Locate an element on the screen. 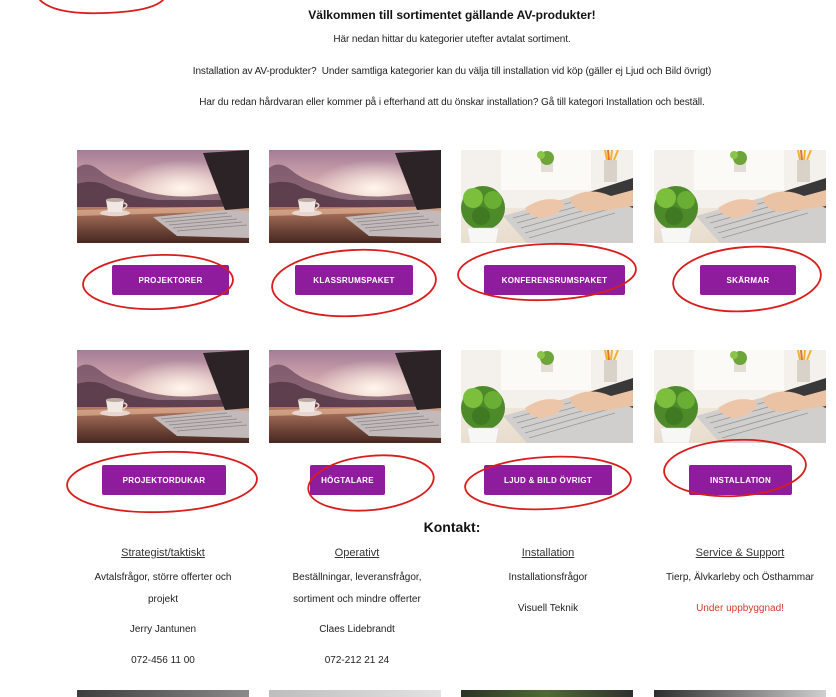 This screenshot has width=836, height=697. category-button-projektorer: PROJEKTORER is located at coordinates (170, 280).